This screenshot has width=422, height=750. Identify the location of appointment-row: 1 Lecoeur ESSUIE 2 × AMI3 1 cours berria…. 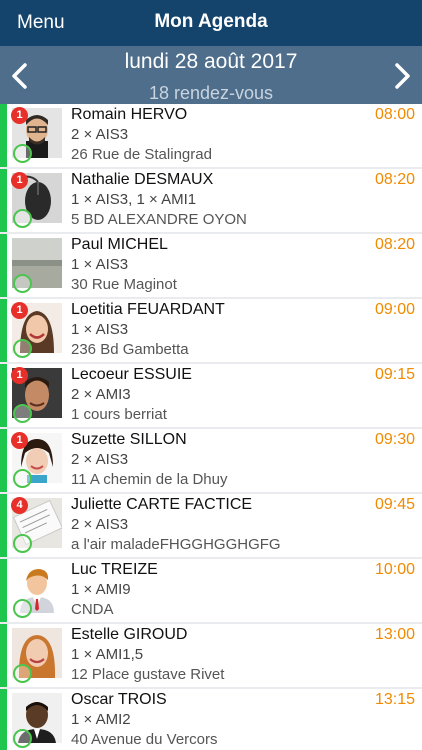
(211, 395).